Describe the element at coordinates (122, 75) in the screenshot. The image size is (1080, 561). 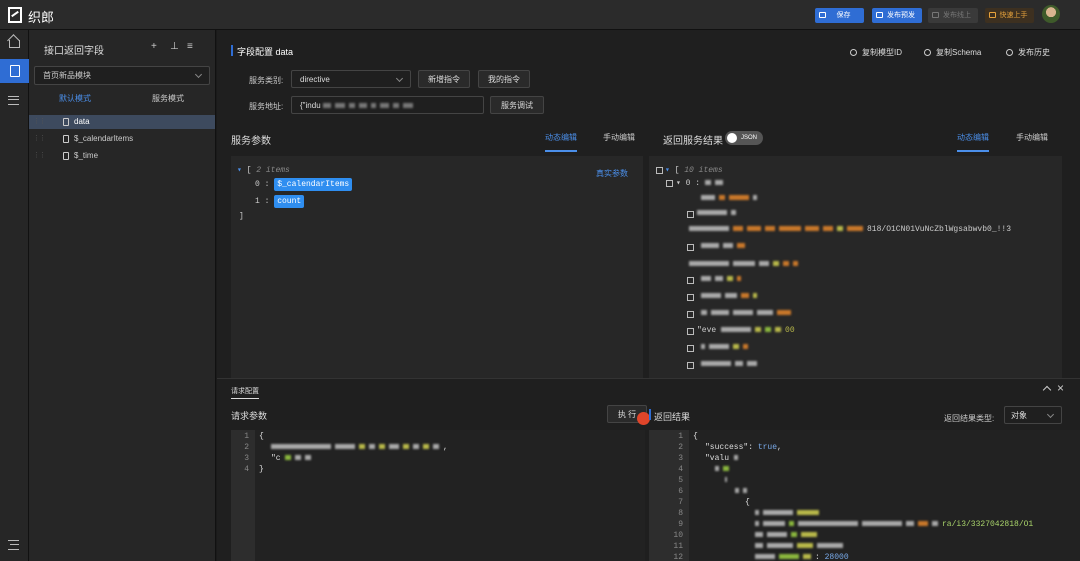
I see `module-select: 首页新品模块` at that location.